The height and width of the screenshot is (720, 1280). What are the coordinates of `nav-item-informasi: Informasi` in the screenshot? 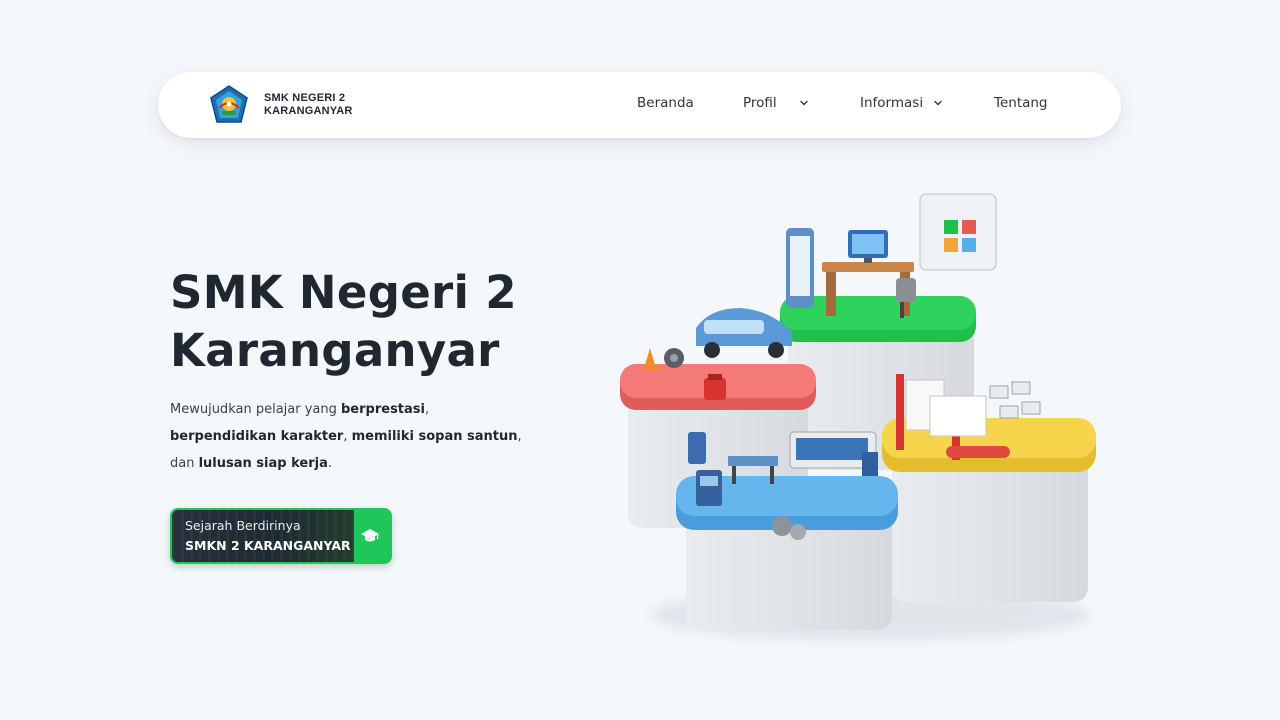 It's located at (901, 103).